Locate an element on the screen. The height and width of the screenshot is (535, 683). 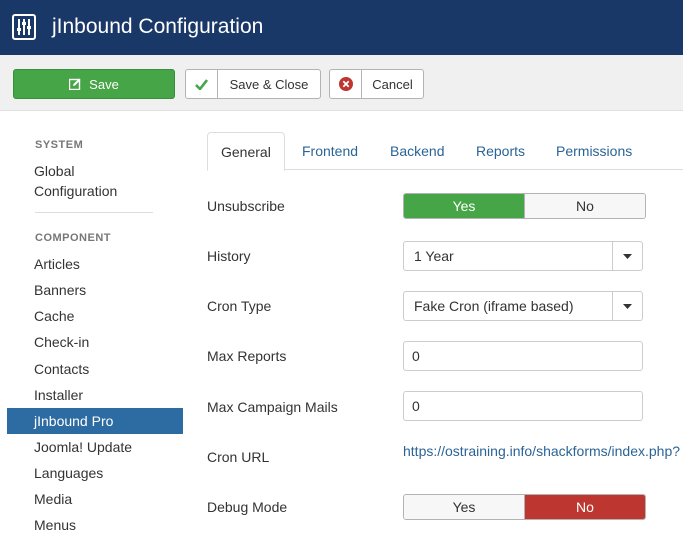
check-icon is located at coordinates (201, 84).